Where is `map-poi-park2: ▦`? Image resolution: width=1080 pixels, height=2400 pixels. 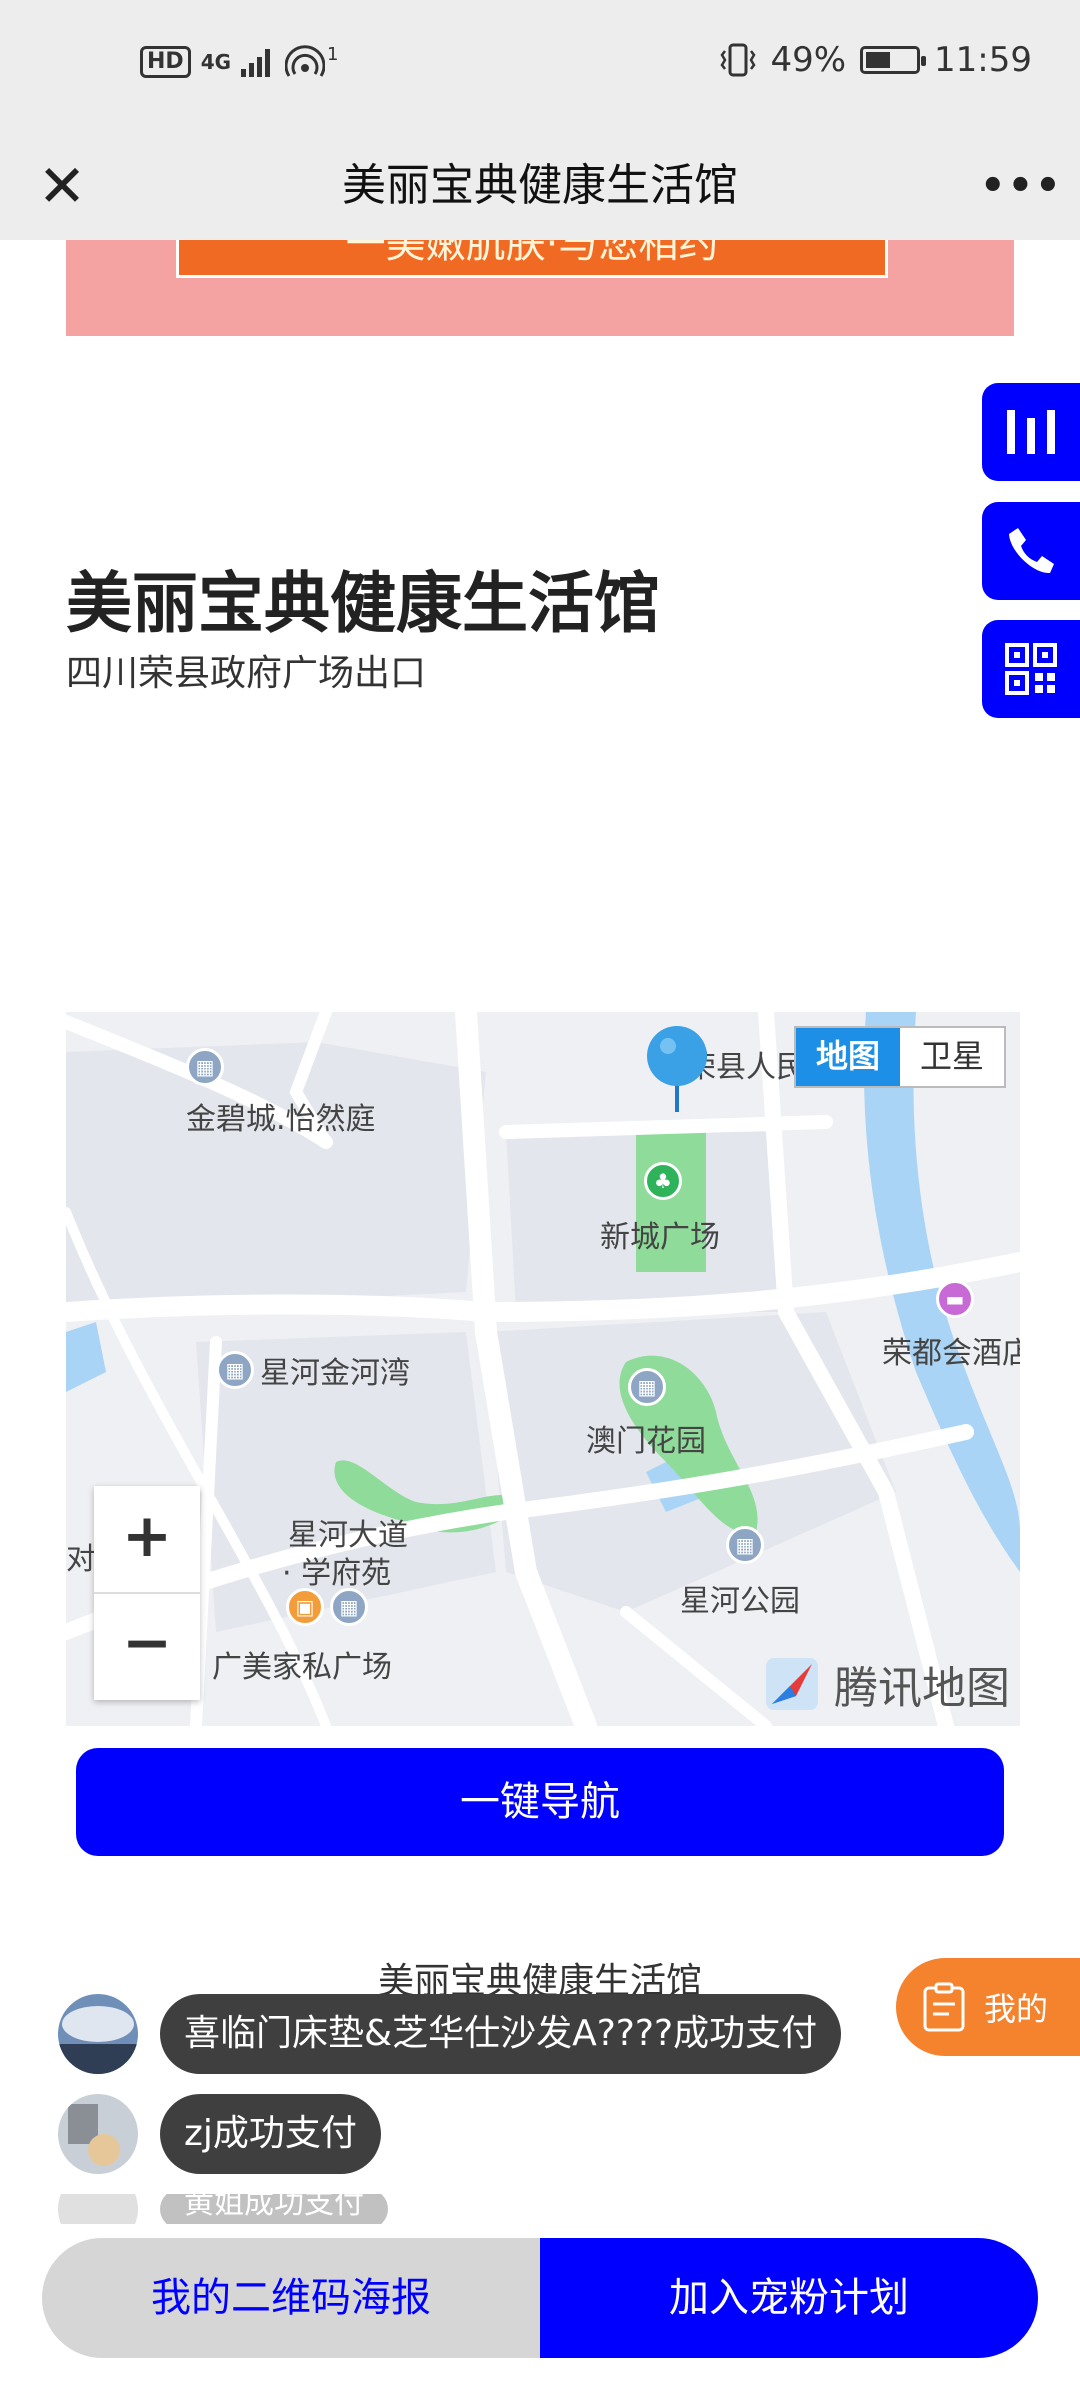
map-poi-park2: ▦ is located at coordinates (745, 1545).